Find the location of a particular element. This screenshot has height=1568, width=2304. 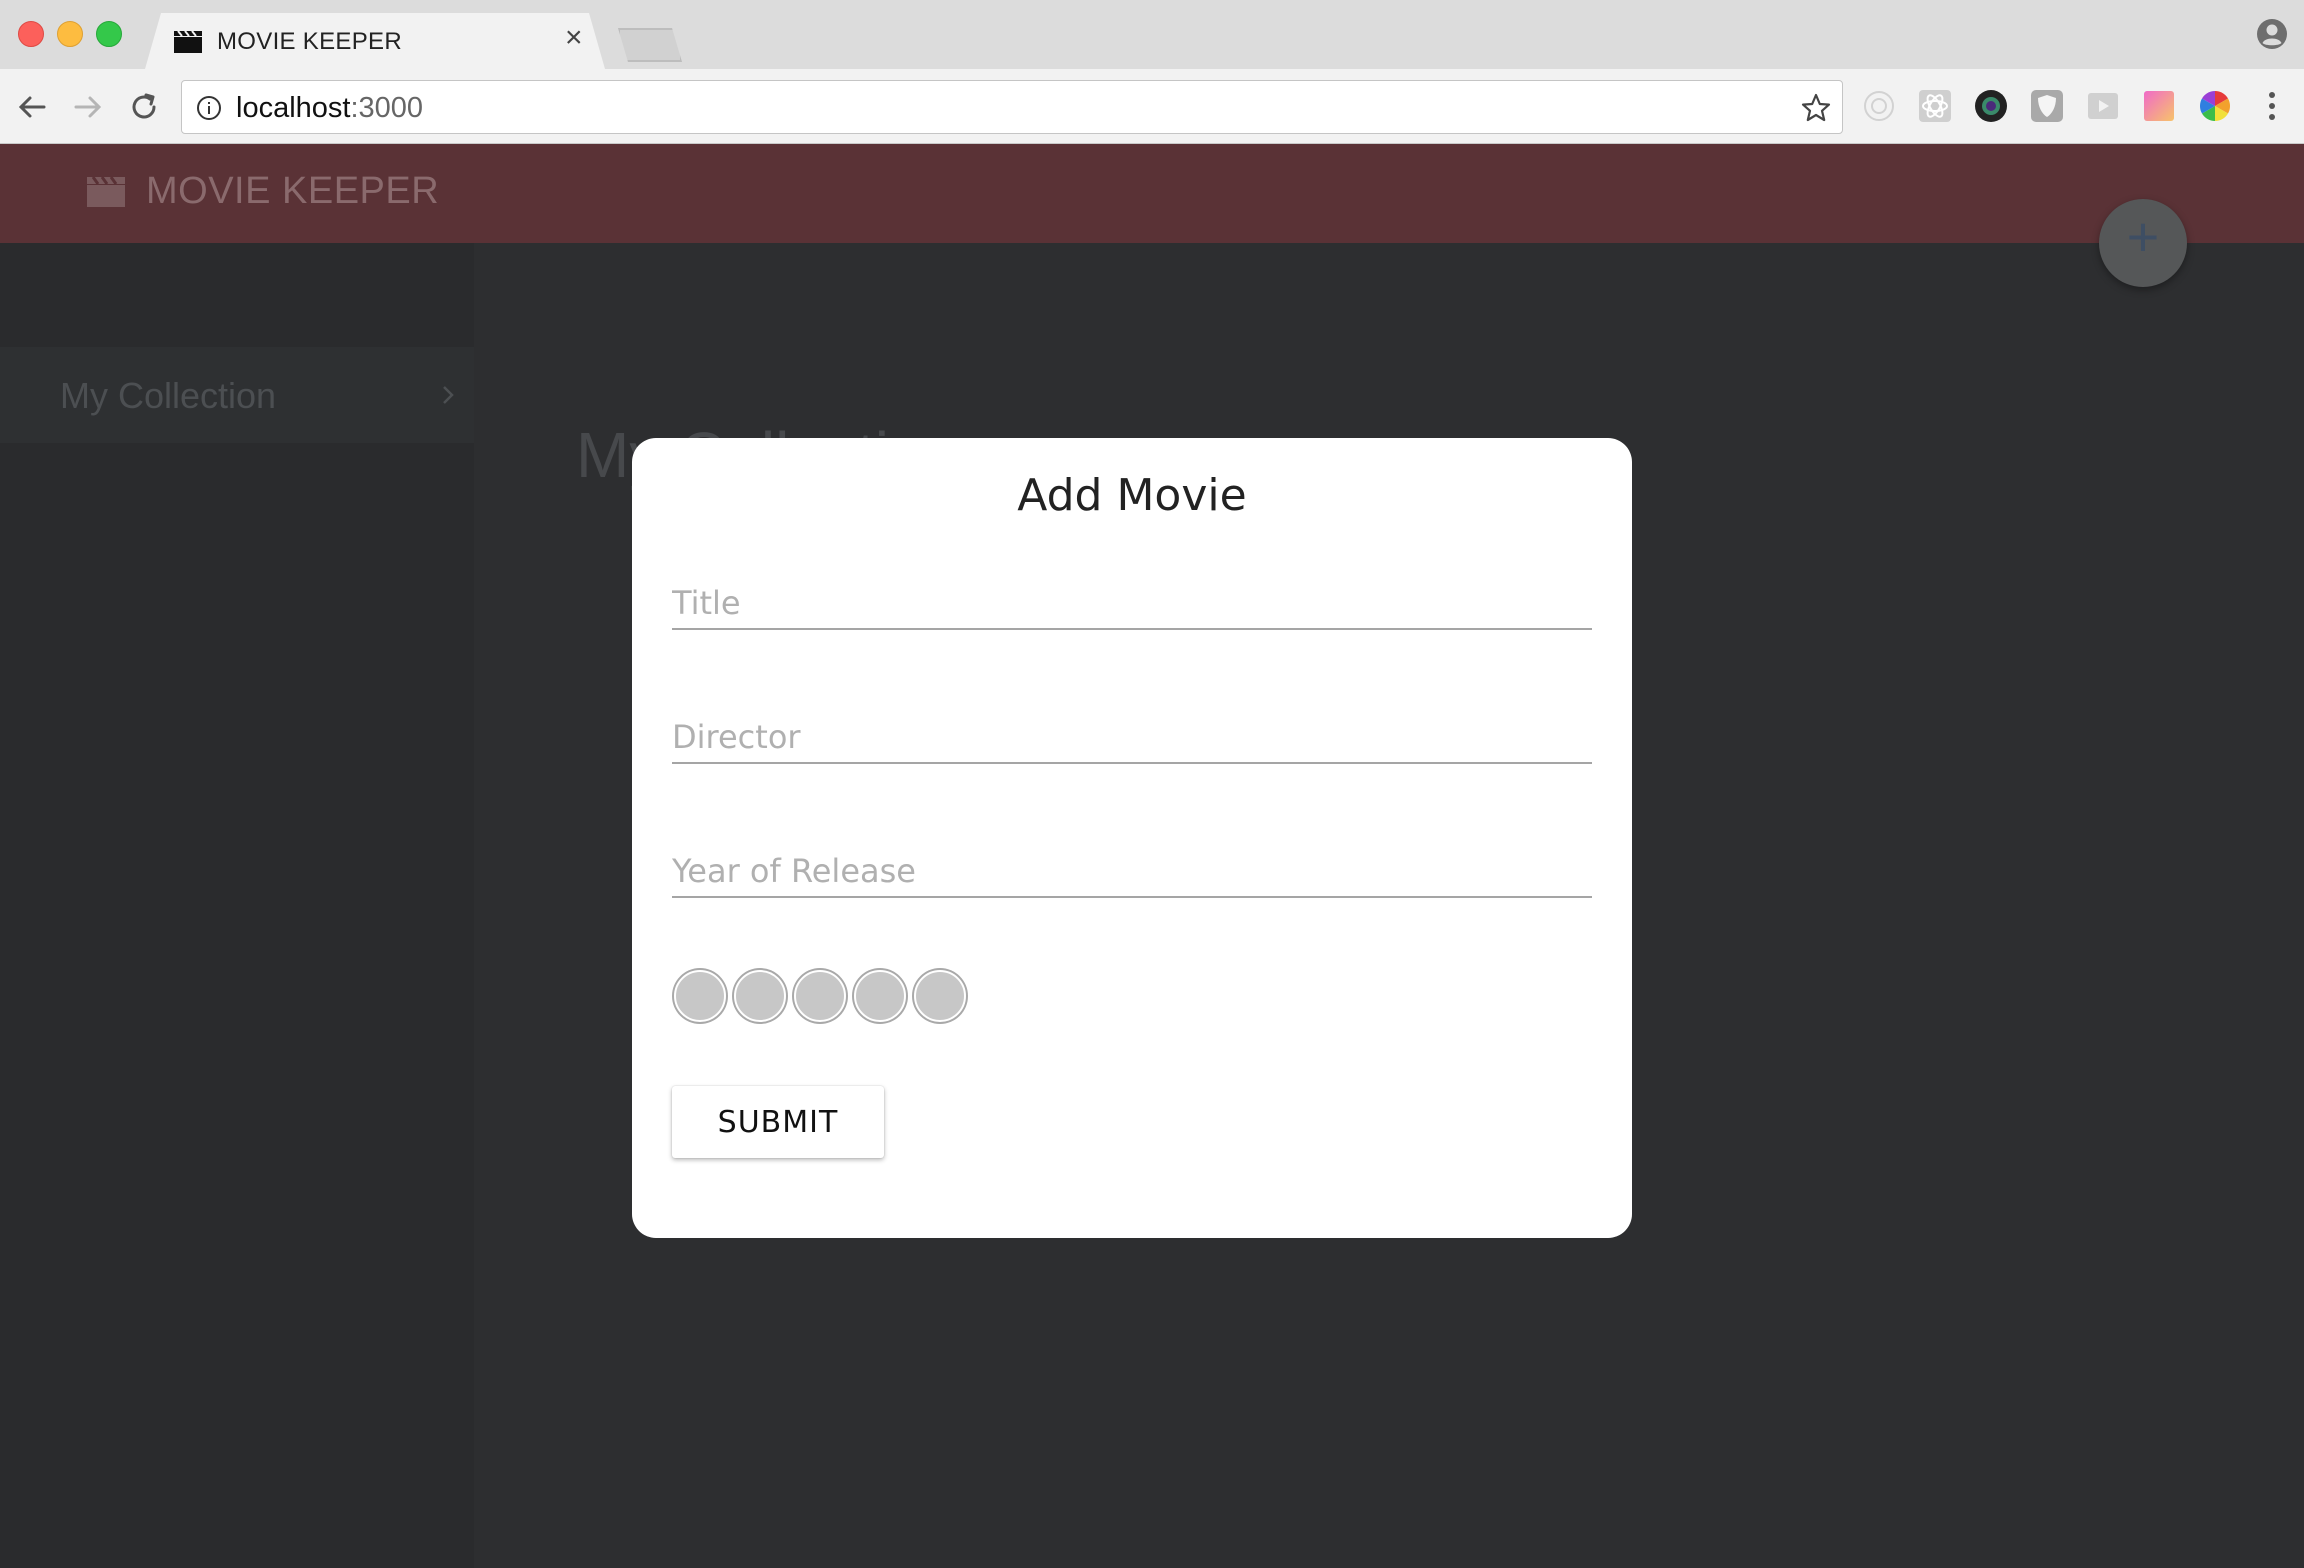

minimize-window-button is located at coordinates (70, 34).